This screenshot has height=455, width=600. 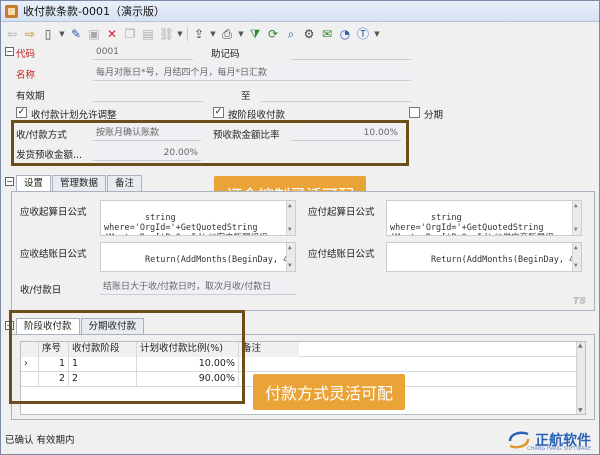 What do you see at coordinates (309, 34) in the screenshot?
I see `settings-icon: ⚙` at bounding box center [309, 34].